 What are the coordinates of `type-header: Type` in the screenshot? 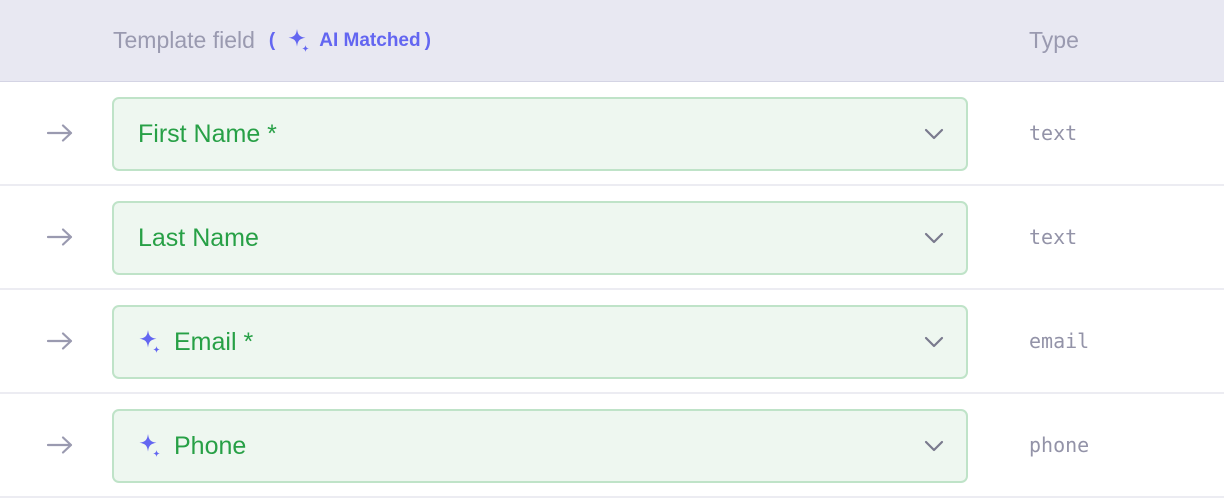 It's located at (1054, 40).